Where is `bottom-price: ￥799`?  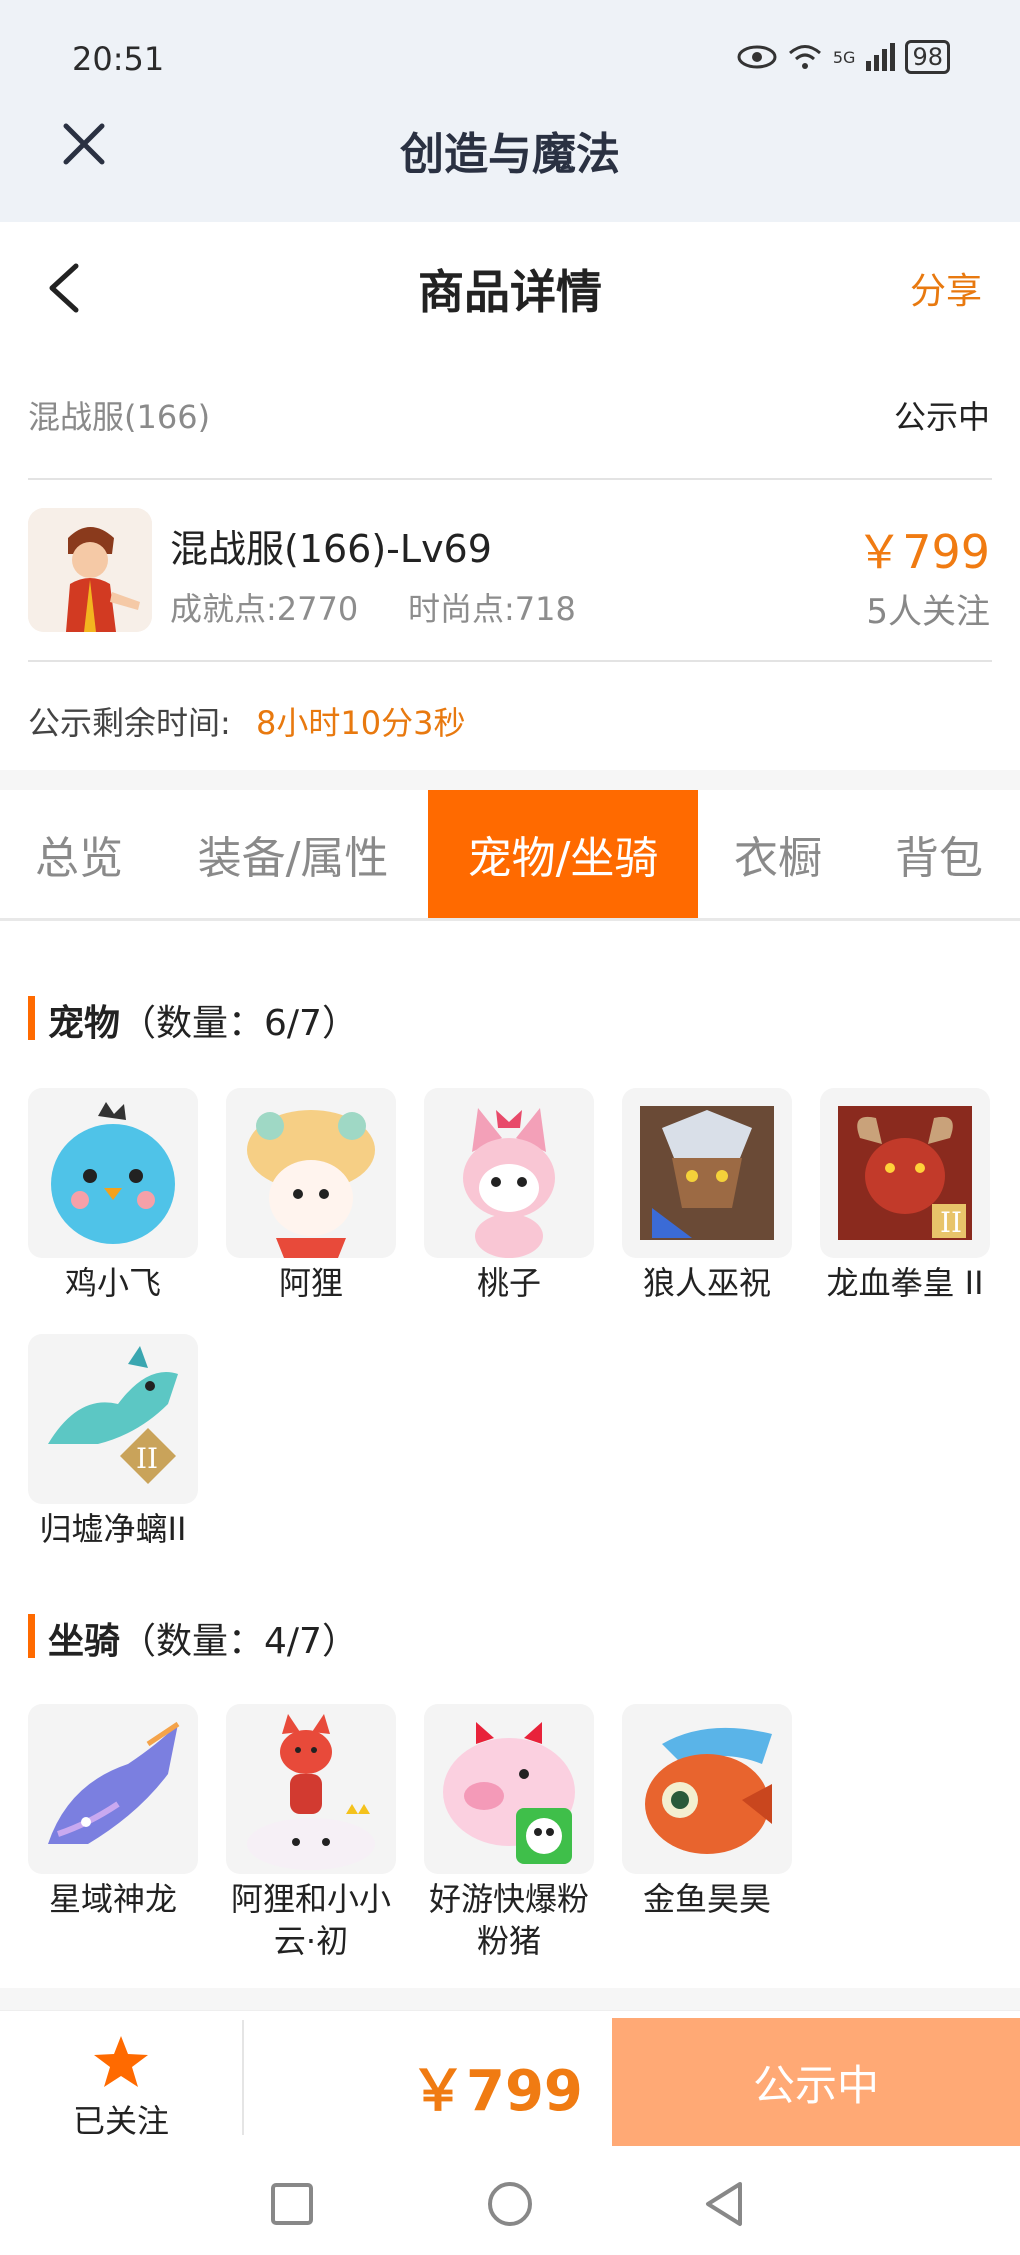 bottom-price: ￥799 is located at coordinates (496, 2091).